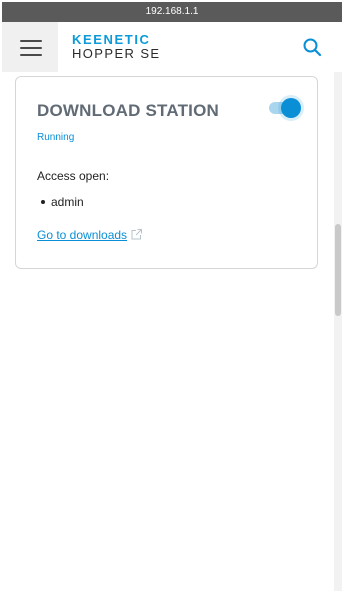 The width and height of the screenshot is (344, 593). I want to click on menu-zone, so click(30, 47).